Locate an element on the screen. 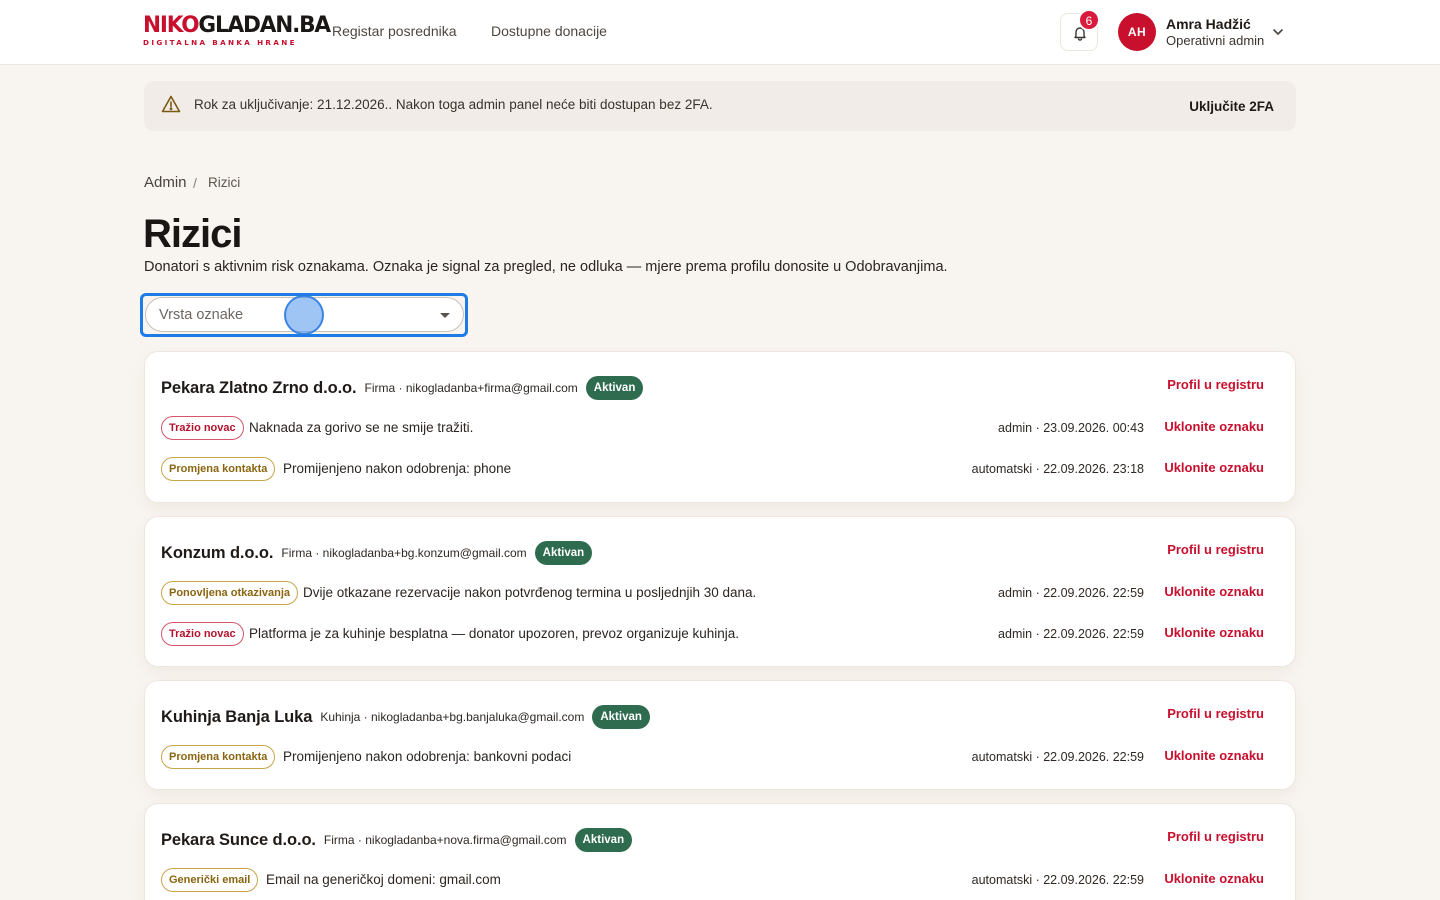 Image resolution: width=1440 pixels, height=900 pixels. warning-triangle-icon is located at coordinates (171, 104).